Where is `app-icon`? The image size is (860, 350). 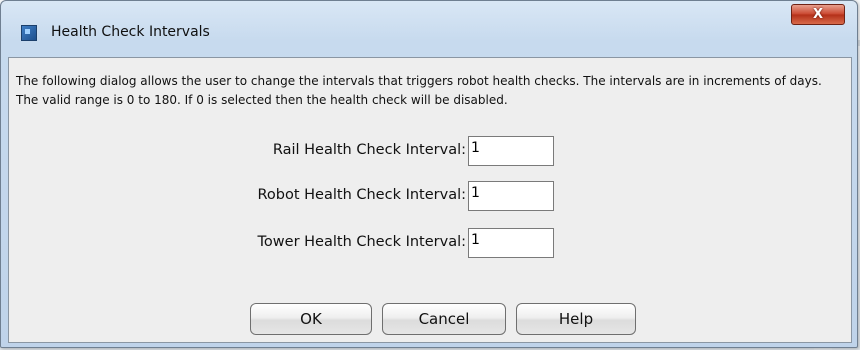
app-icon is located at coordinates (29, 33).